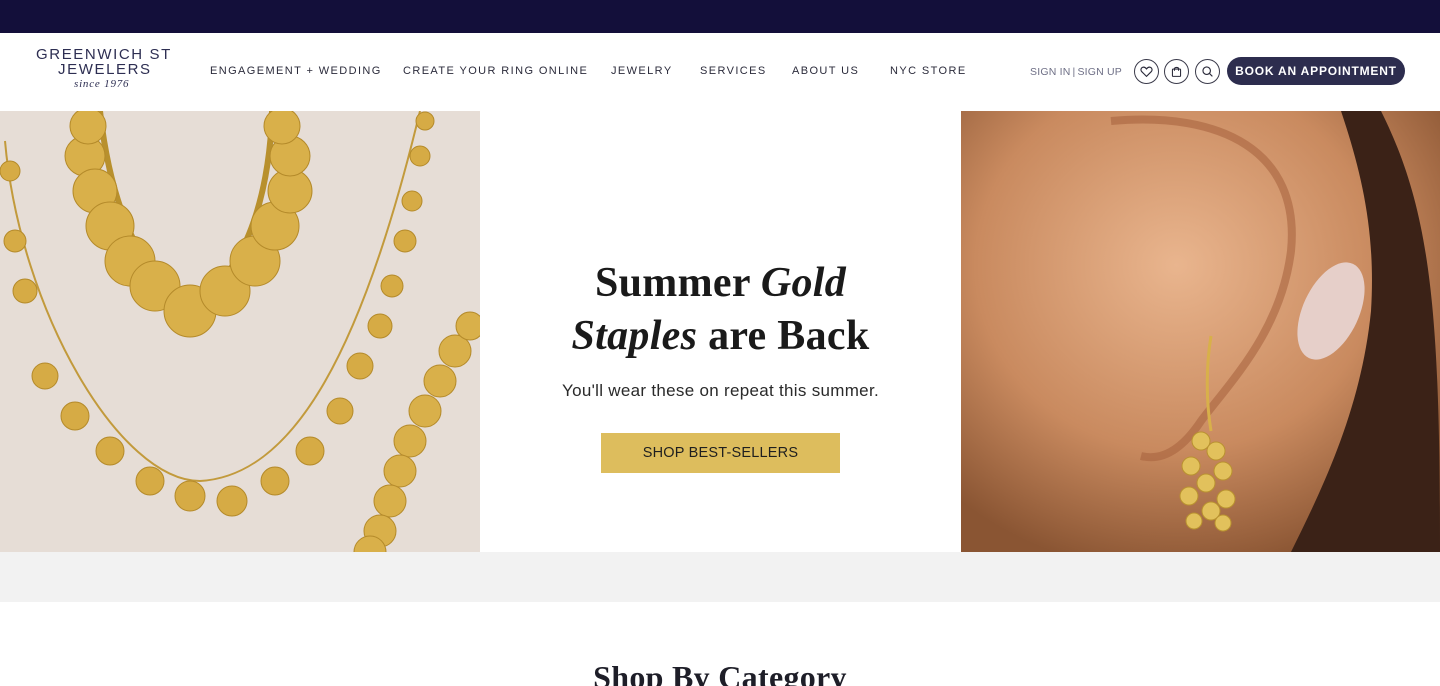  I want to click on nav-services: SERVICES, so click(733, 71).